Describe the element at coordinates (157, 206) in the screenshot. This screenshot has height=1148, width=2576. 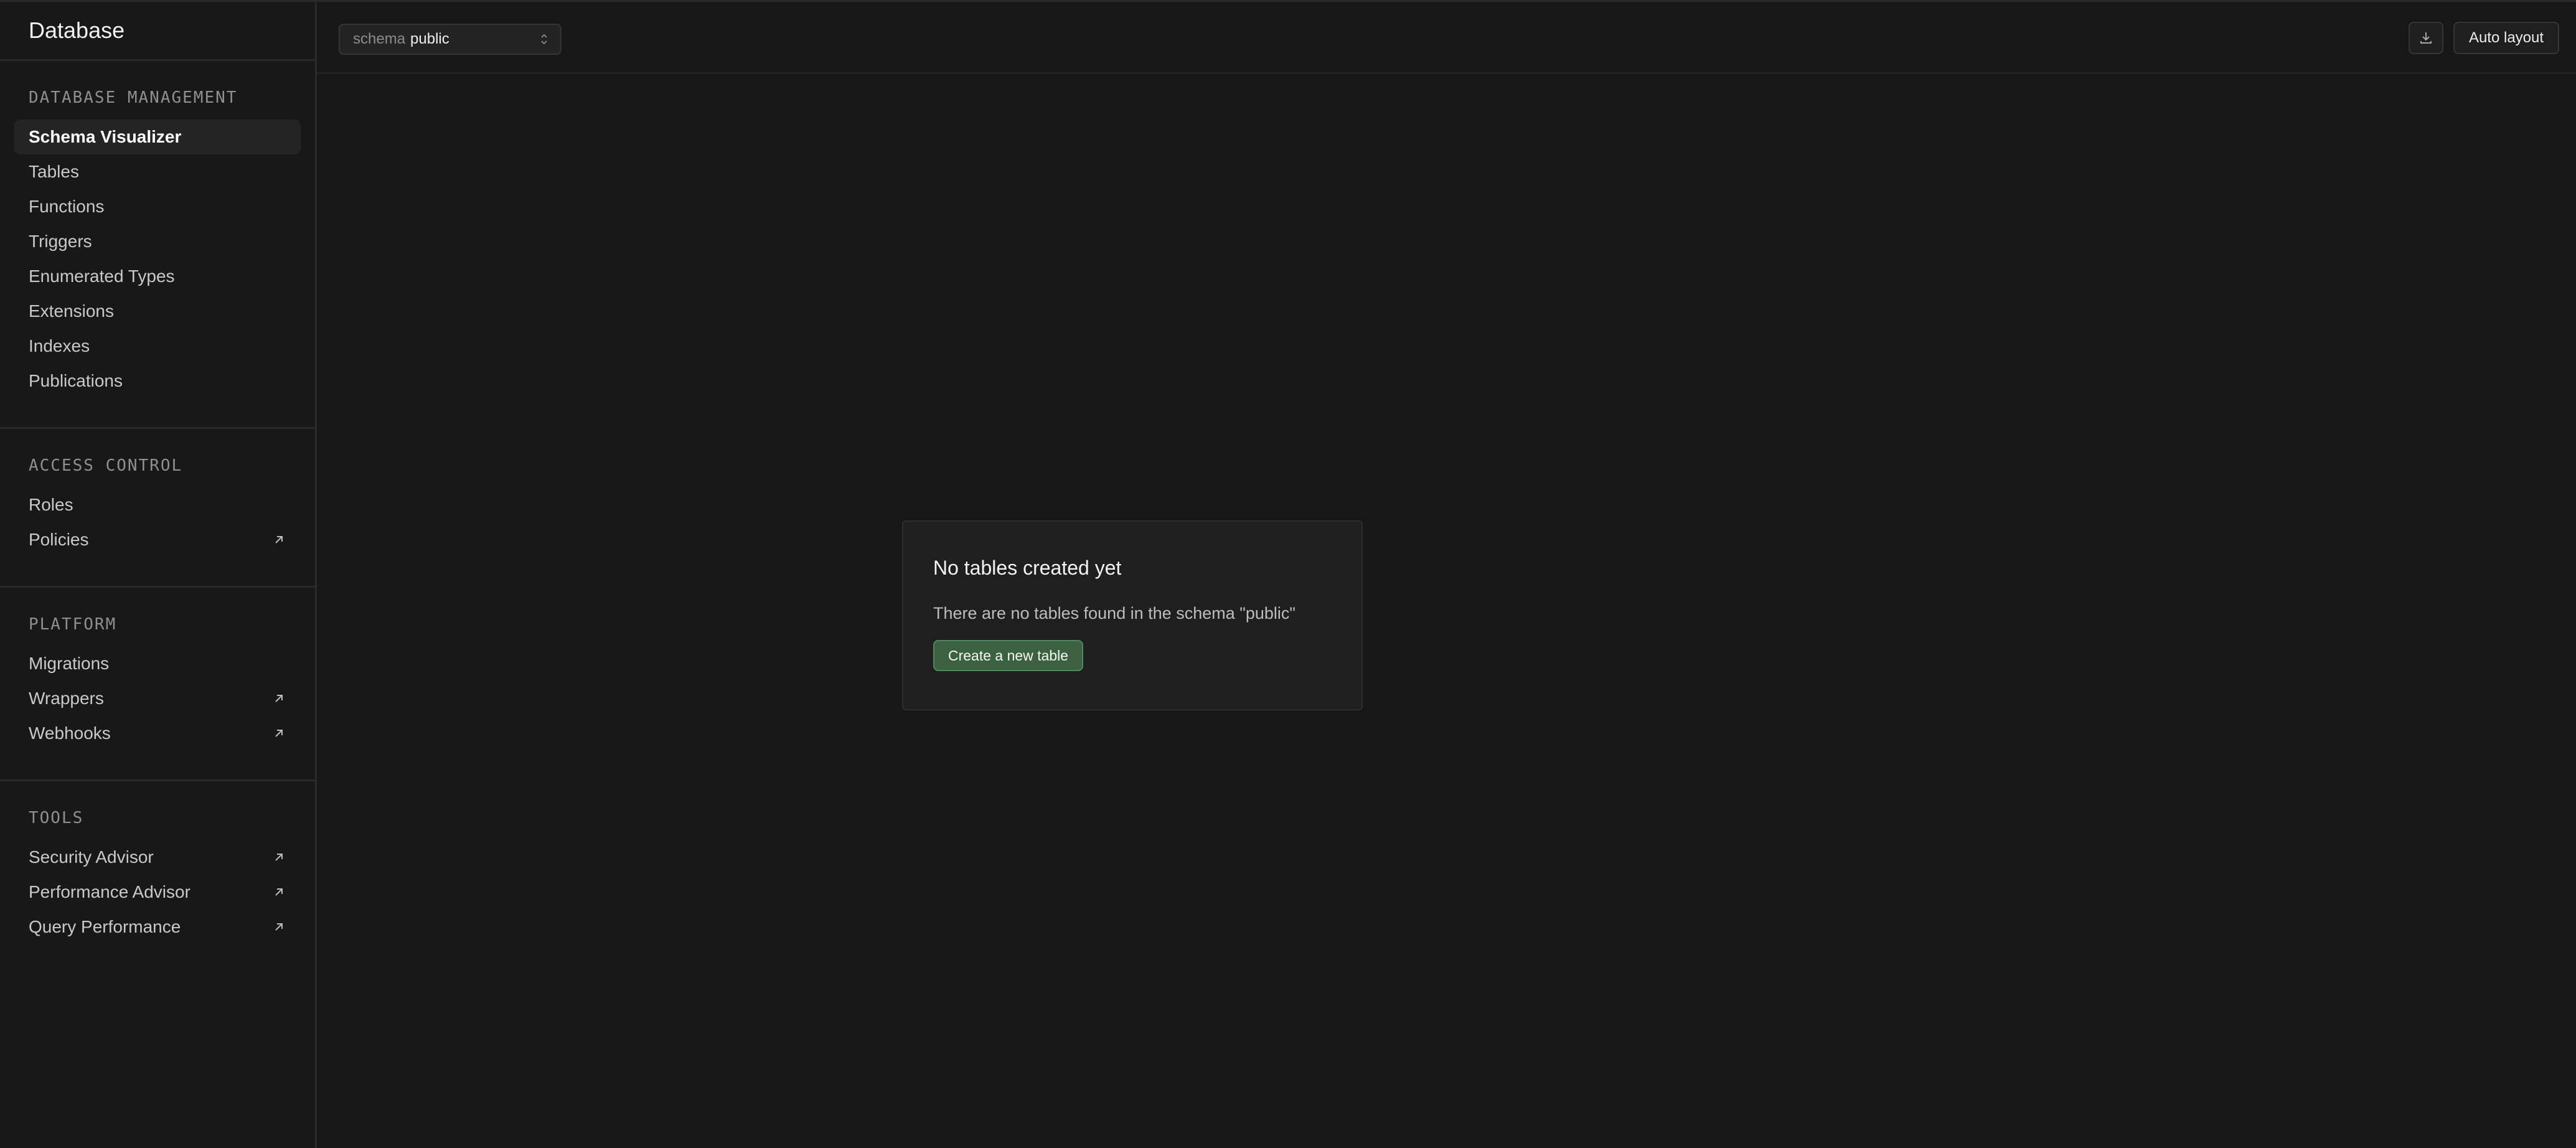
I see `sidebar-item-functions: Functions` at that location.